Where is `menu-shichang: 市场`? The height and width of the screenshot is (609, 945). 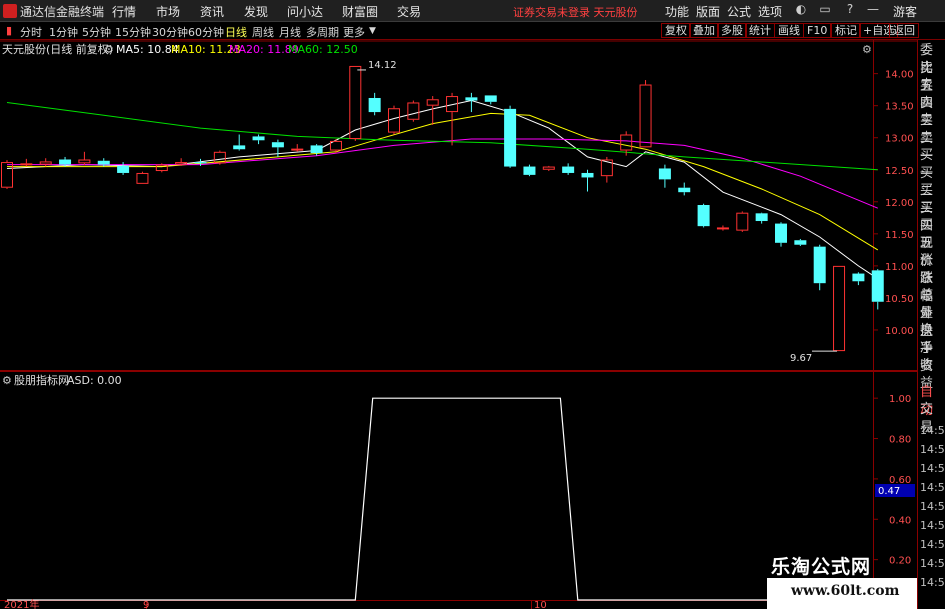 menu-shichang: 市场 is located at coordinates (168, 11).